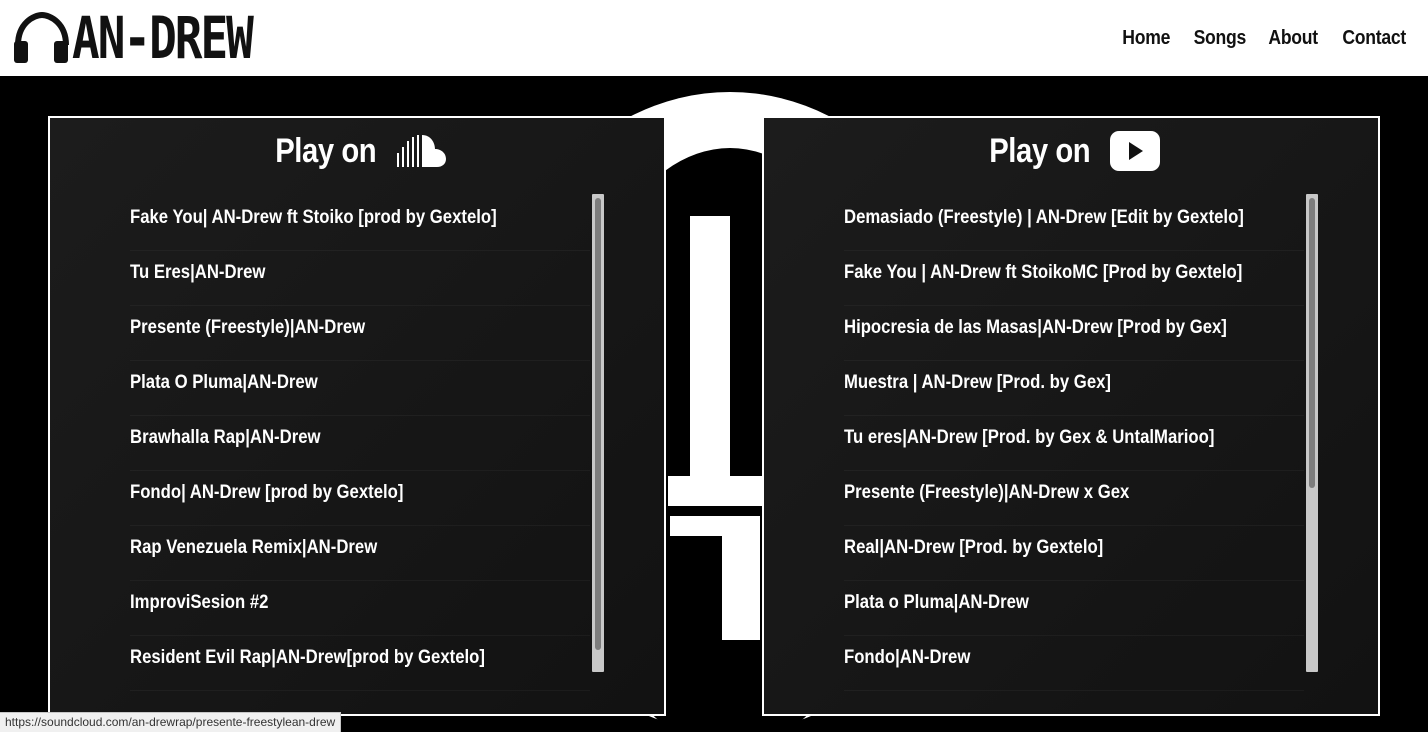 The width and height of the screenshot is (1428, 732). I want to click on nav-home: Home, so click(1147, 38).